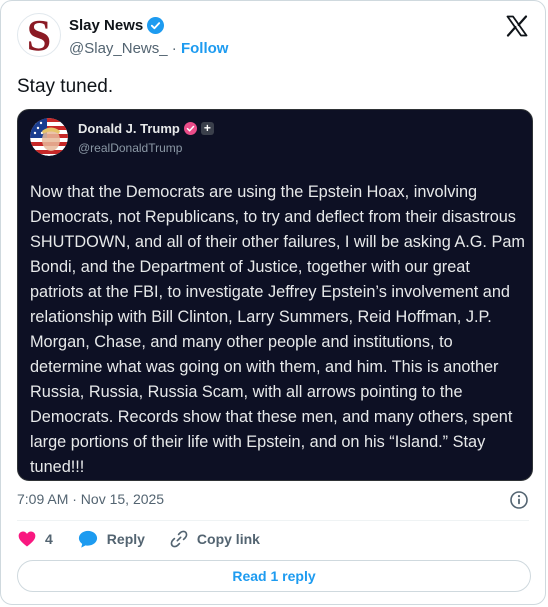 The height and width of the screenshot is (607, 548). Describe the element at coordinates (49, 137) in the screenshot. I see `quoted-author-avatar` at that location.